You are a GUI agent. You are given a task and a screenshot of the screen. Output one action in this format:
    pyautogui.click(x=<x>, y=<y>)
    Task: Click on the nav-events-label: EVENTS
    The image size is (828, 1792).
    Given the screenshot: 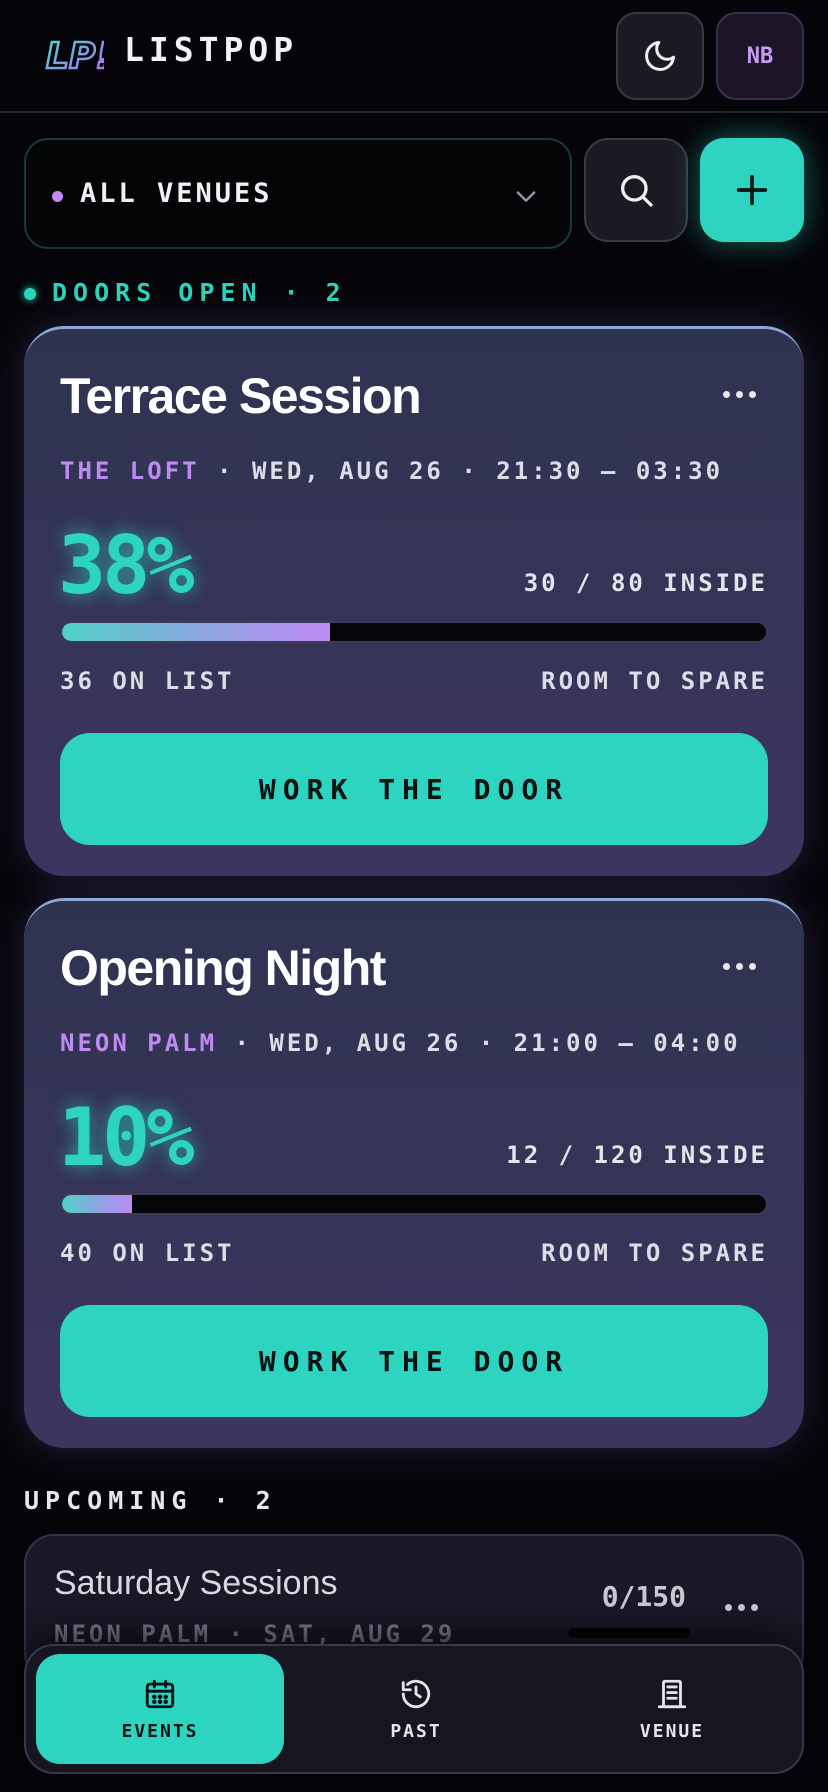 What is the action you would take?
    pyautogui.click(x=160, y=1731)
    